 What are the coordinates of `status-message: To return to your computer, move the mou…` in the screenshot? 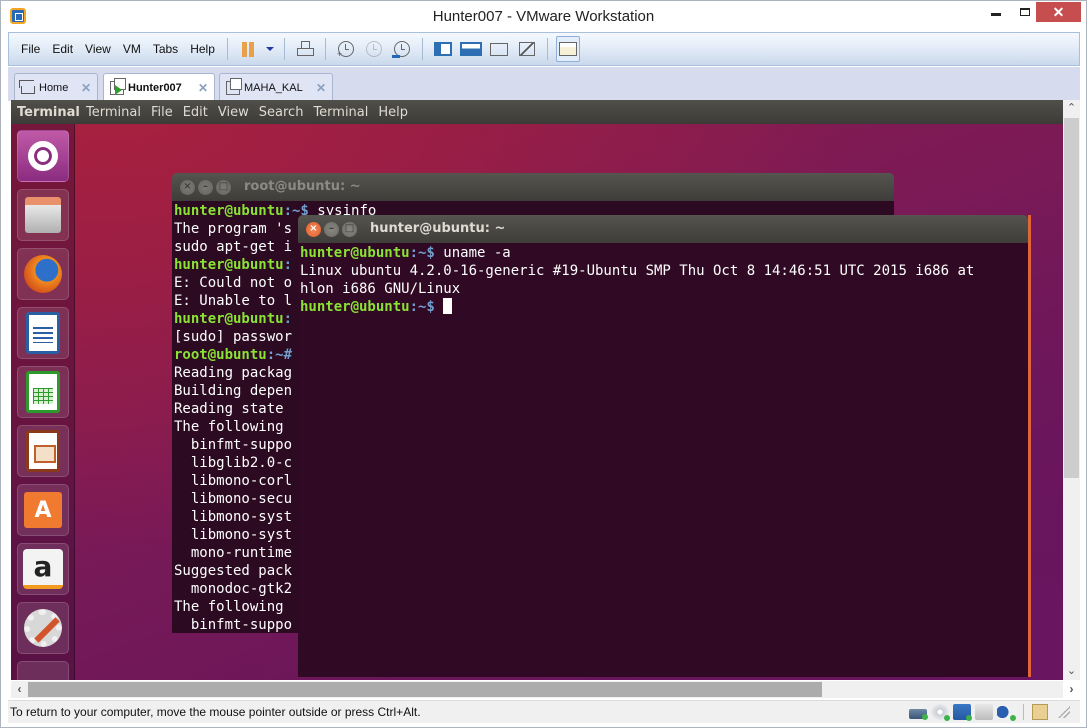 It's located at (215, 712).